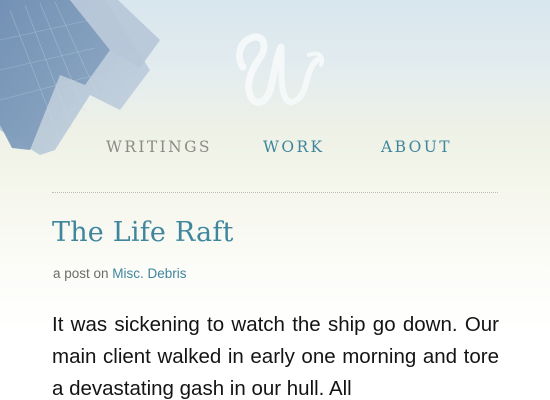  What do you see at coordinates (416, 147) in the screenshot?
I see `nav-item-about: ABOUT` at bounding box center [416, 147].